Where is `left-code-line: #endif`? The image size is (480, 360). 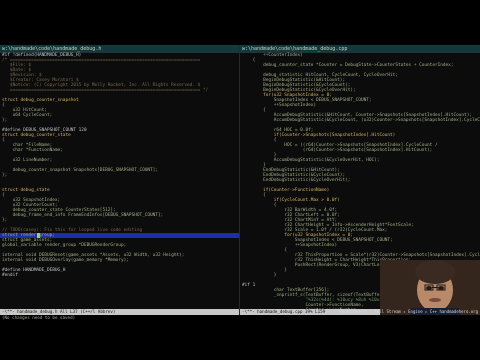
left-code-line: #endif is located at coordinates (10, 275).